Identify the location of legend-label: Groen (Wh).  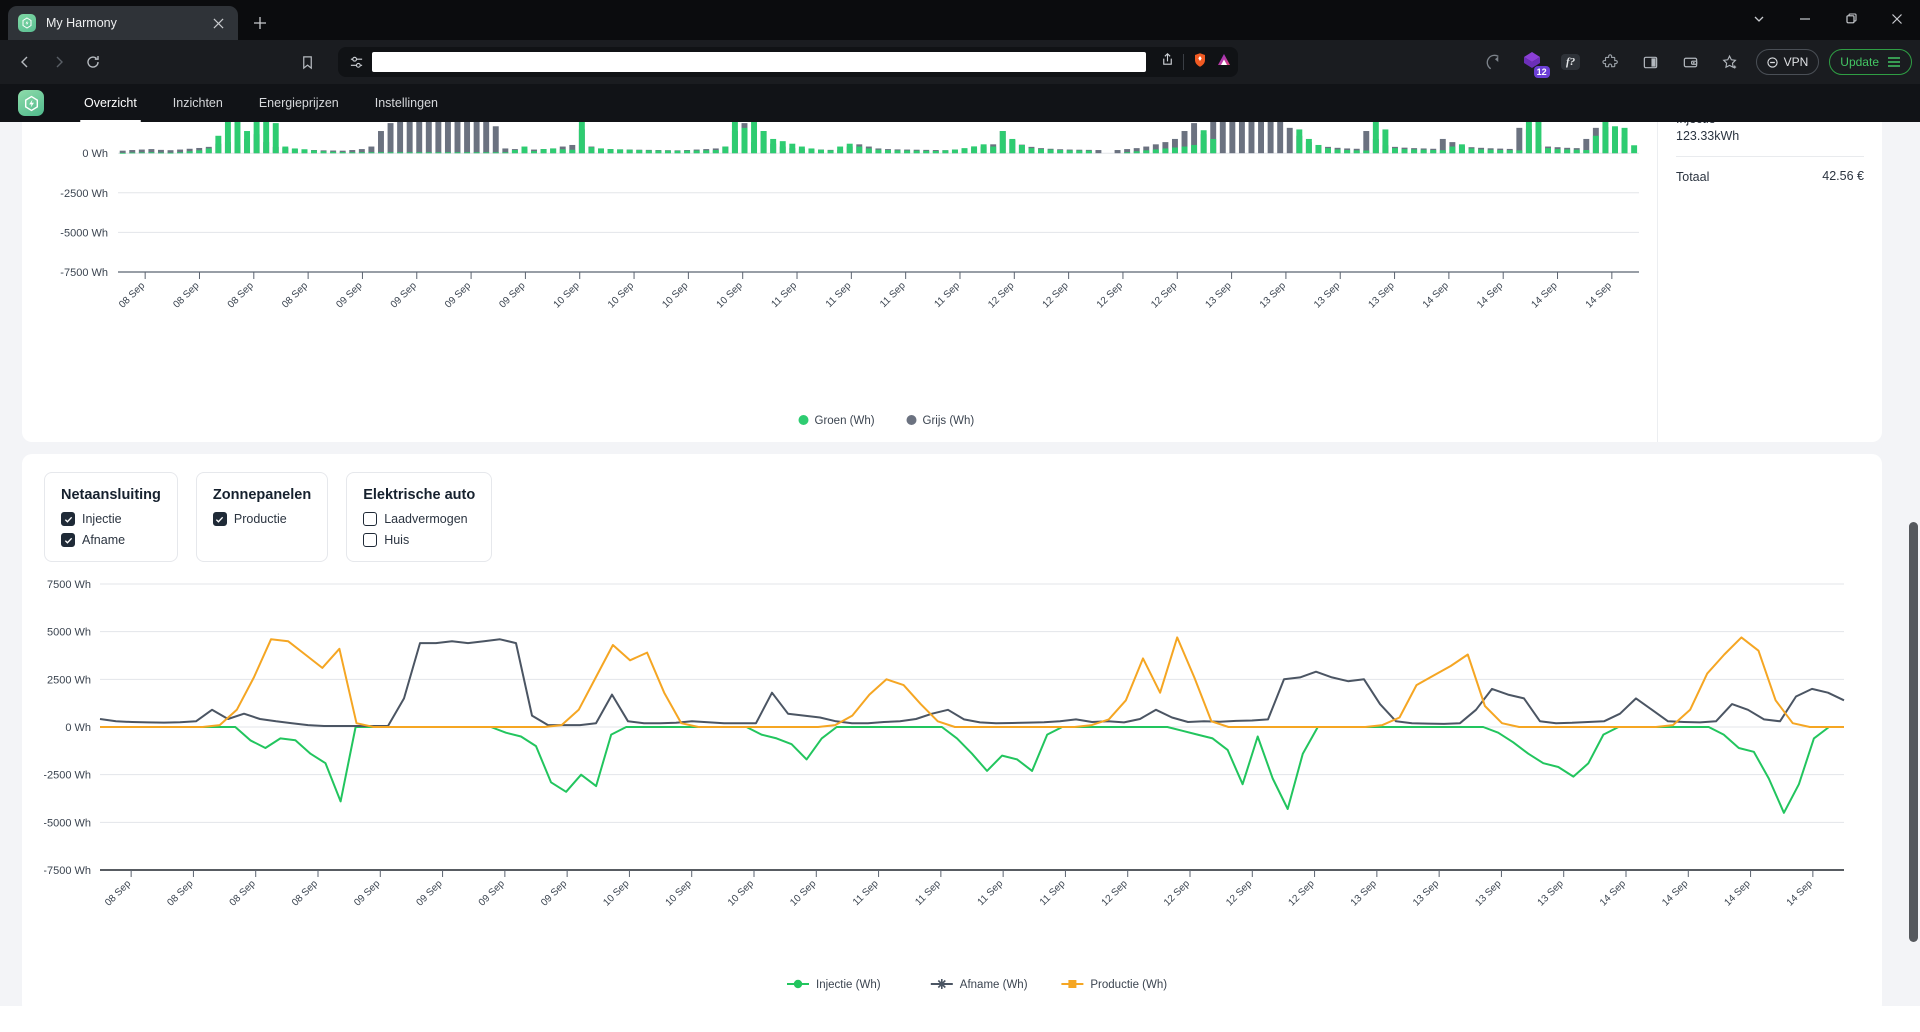
(845, 421).